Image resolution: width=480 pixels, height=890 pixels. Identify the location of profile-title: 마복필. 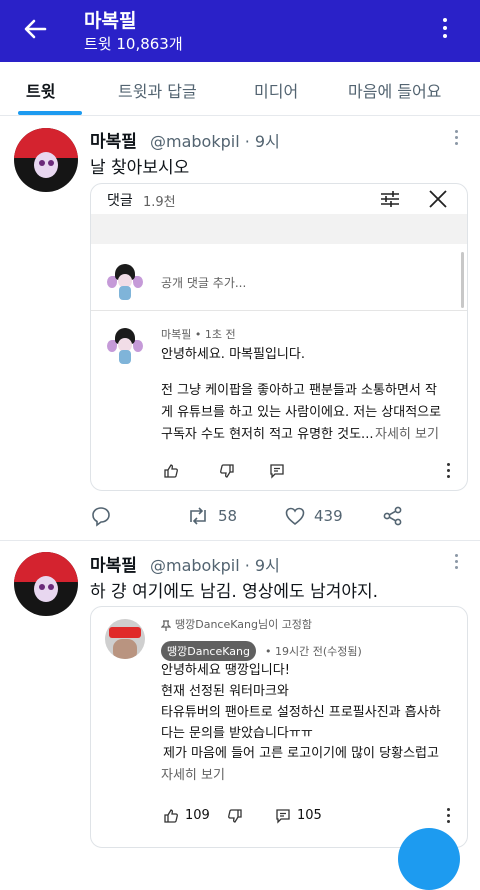
(110, 21).